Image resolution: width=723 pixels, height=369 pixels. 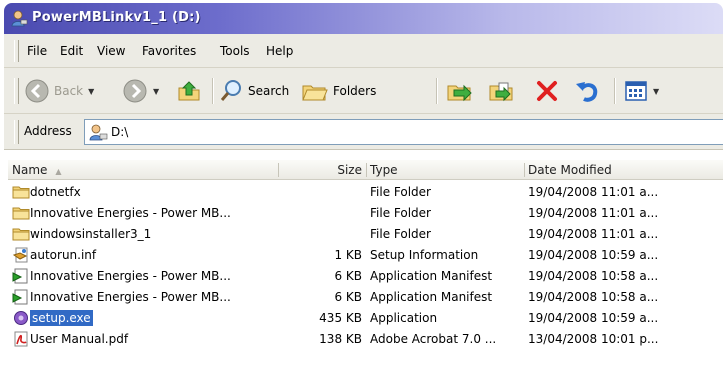 I want to click on copy-to-icon, so click(x=501, y=92).